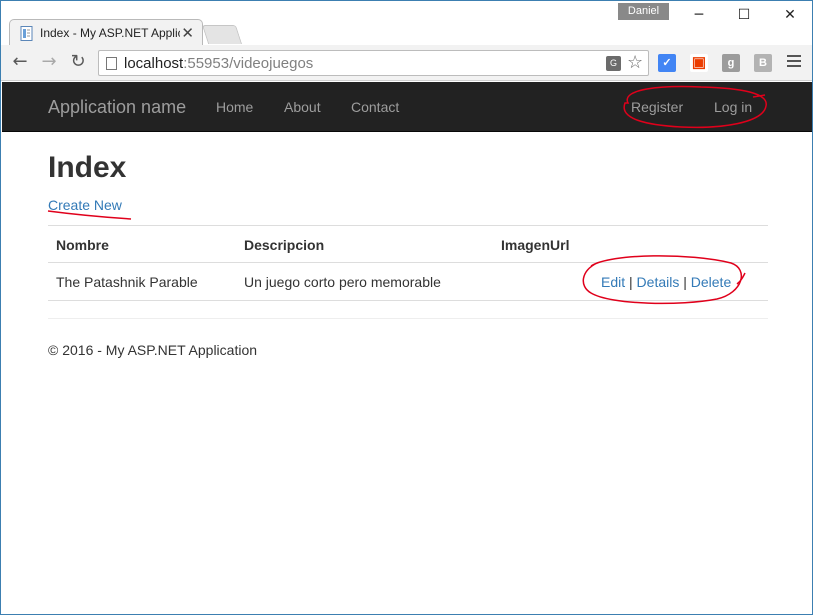 Image resolution: width=813 pixels, height=615 pixels. I want to click on edit-link: Edit, so click(613, 282).